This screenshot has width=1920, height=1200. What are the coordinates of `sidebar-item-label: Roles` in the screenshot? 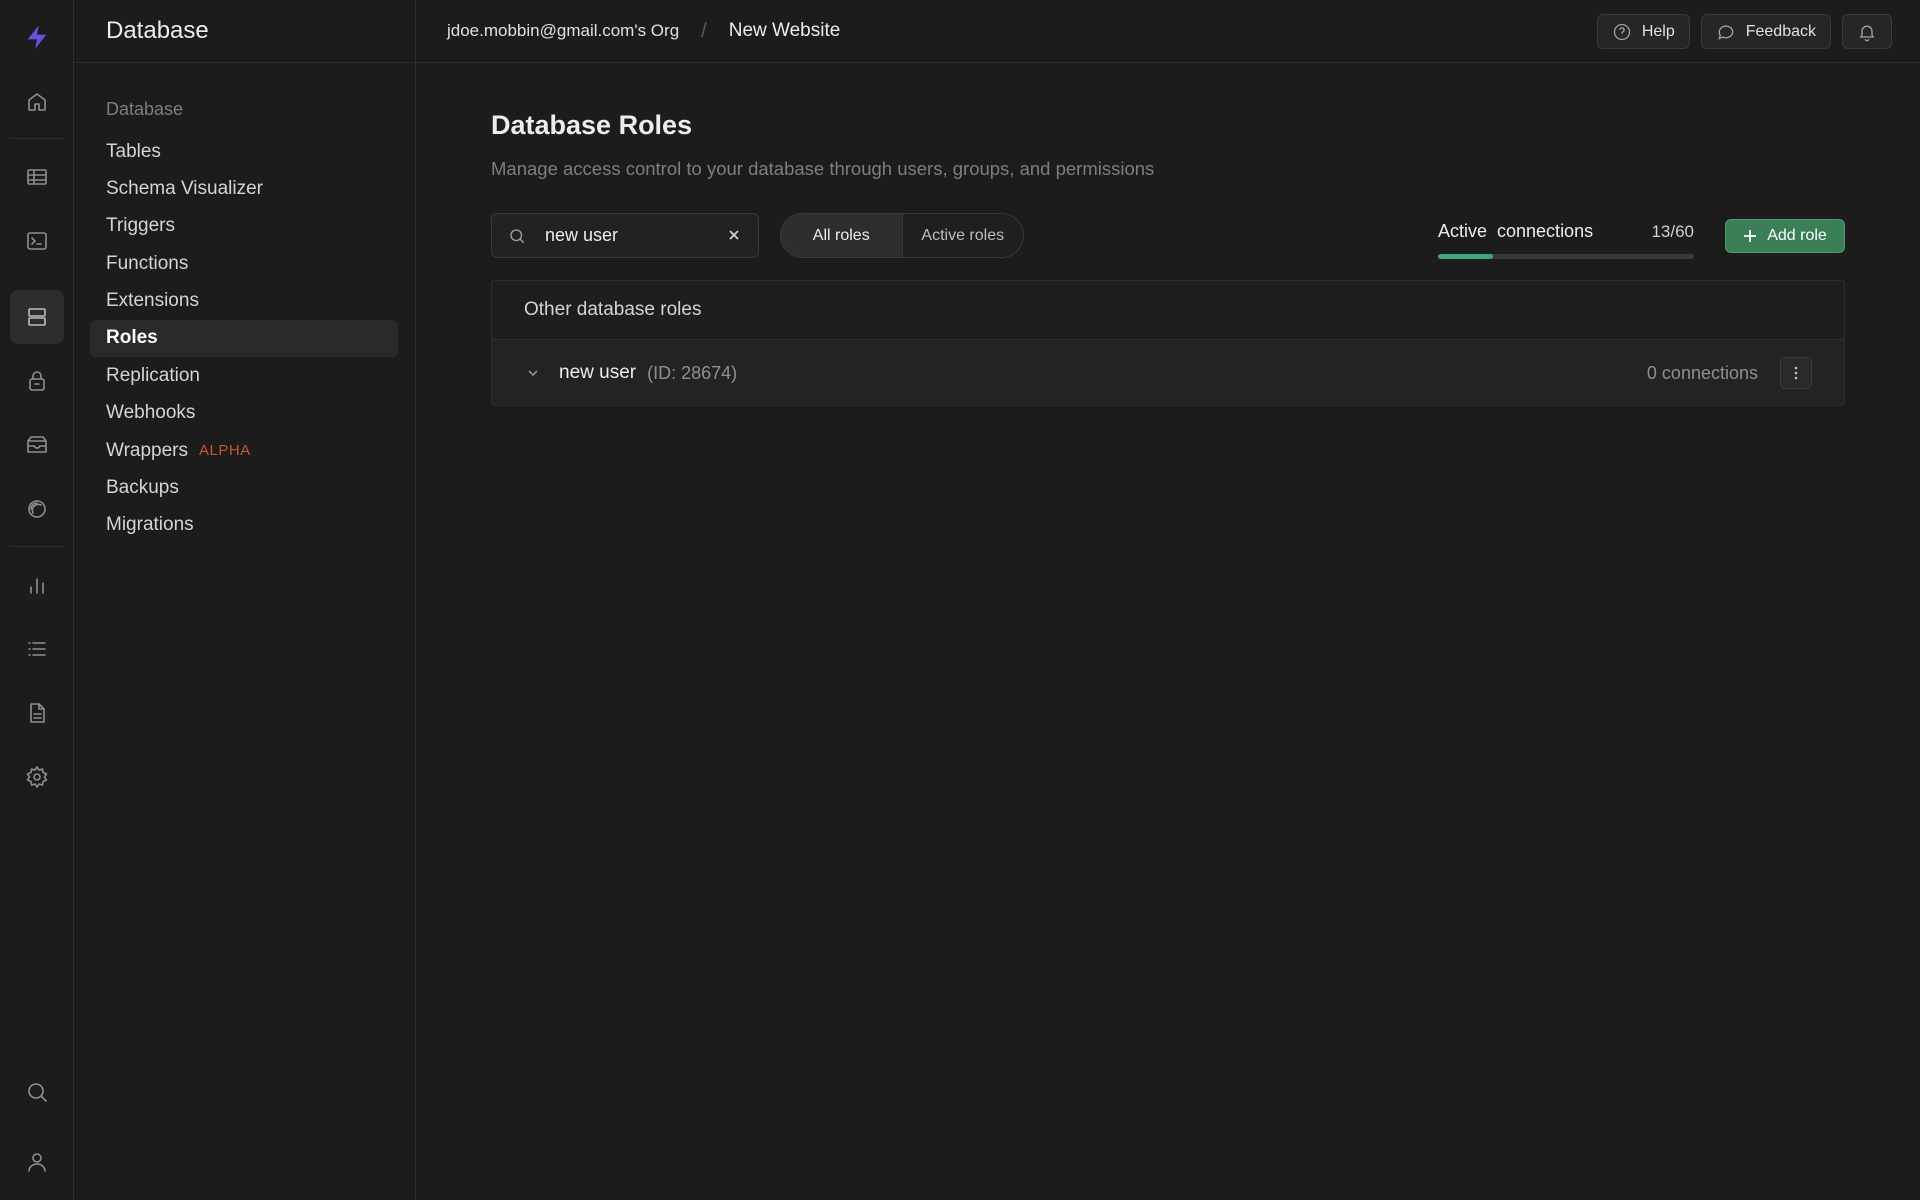 It's located at (132, 338).